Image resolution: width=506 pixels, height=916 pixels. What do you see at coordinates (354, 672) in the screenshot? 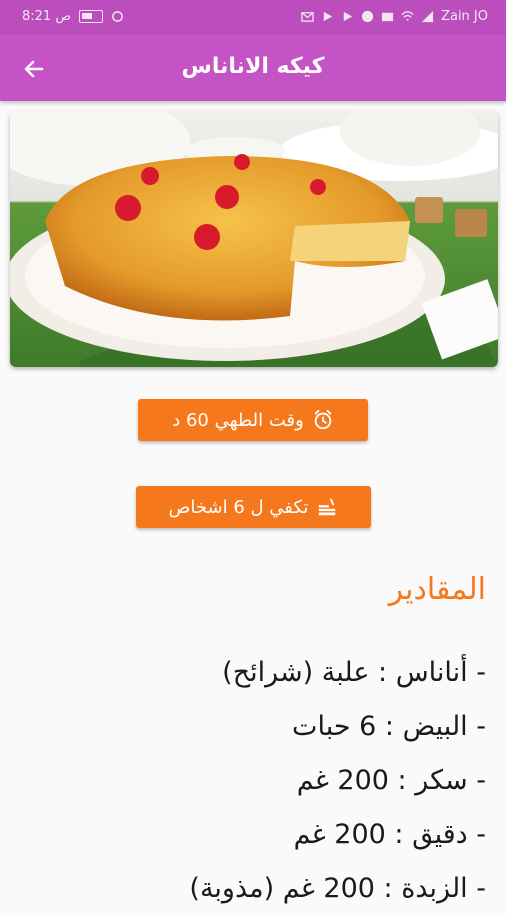
I see `list-item: - أناناس : علبة (شرائح)` at bounding box center [354, 672].